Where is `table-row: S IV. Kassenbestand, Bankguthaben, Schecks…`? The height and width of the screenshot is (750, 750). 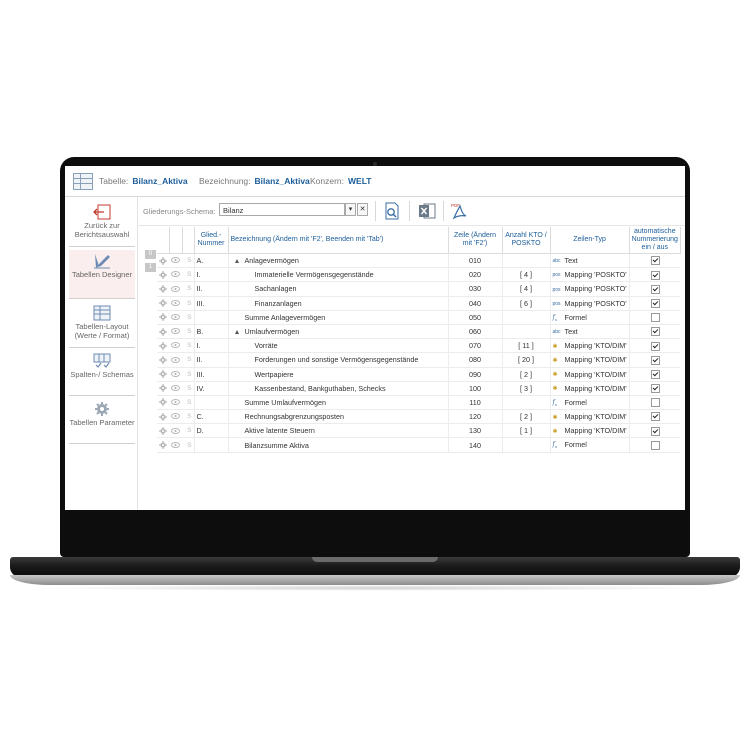 table-row: S IV. Kassenbestand, Bankguthaben, Schecks… is located at coordinates (419, 388).